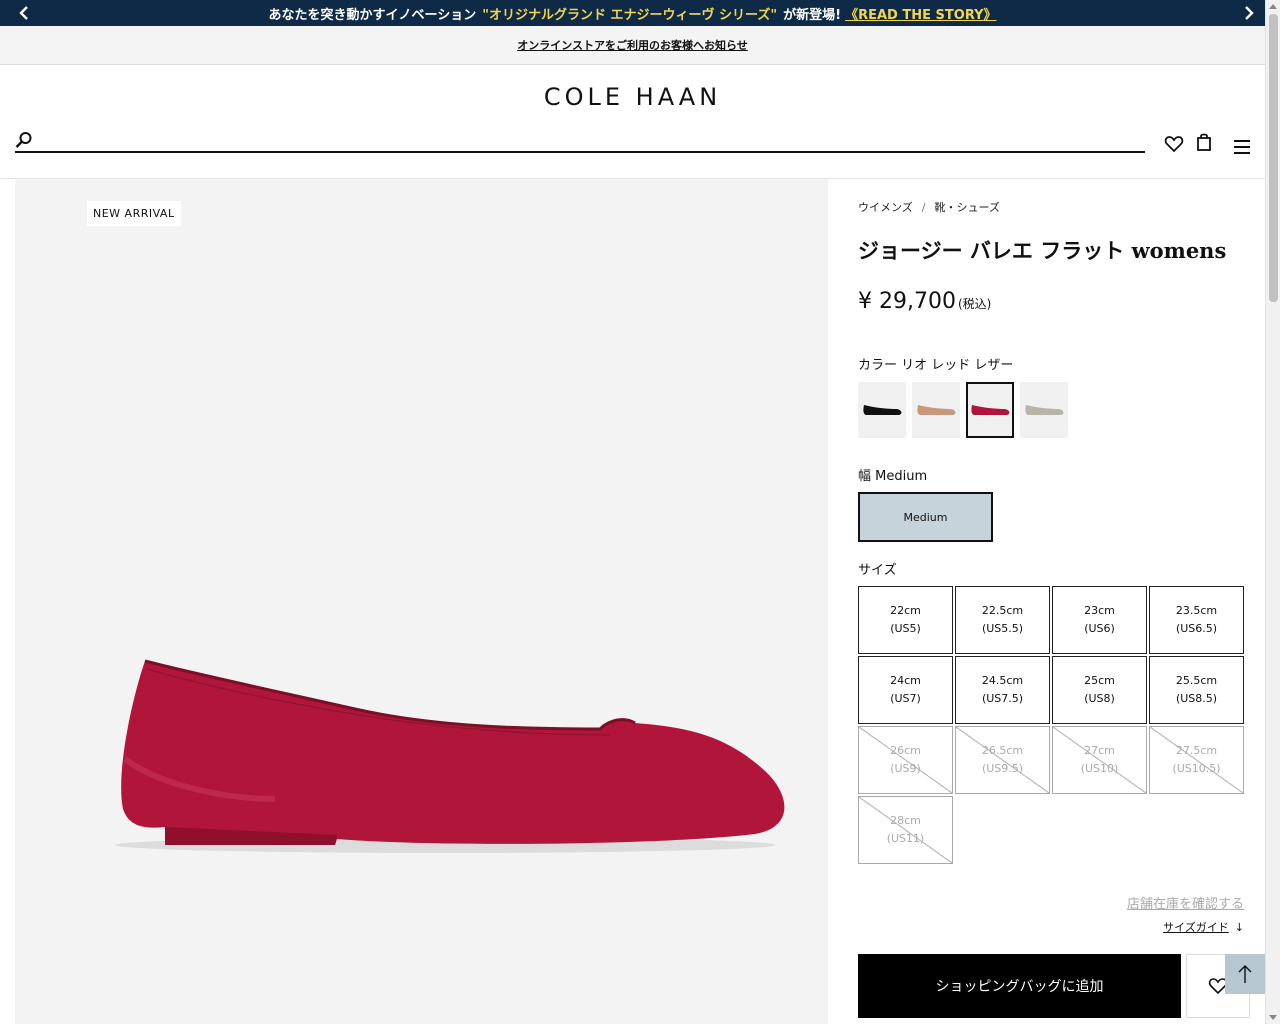 This screenshot has height=1024, width=1280. Describe the element at coordinates (1273, 158) in the screenshot. I see `scrollbar-thumb` at that location.